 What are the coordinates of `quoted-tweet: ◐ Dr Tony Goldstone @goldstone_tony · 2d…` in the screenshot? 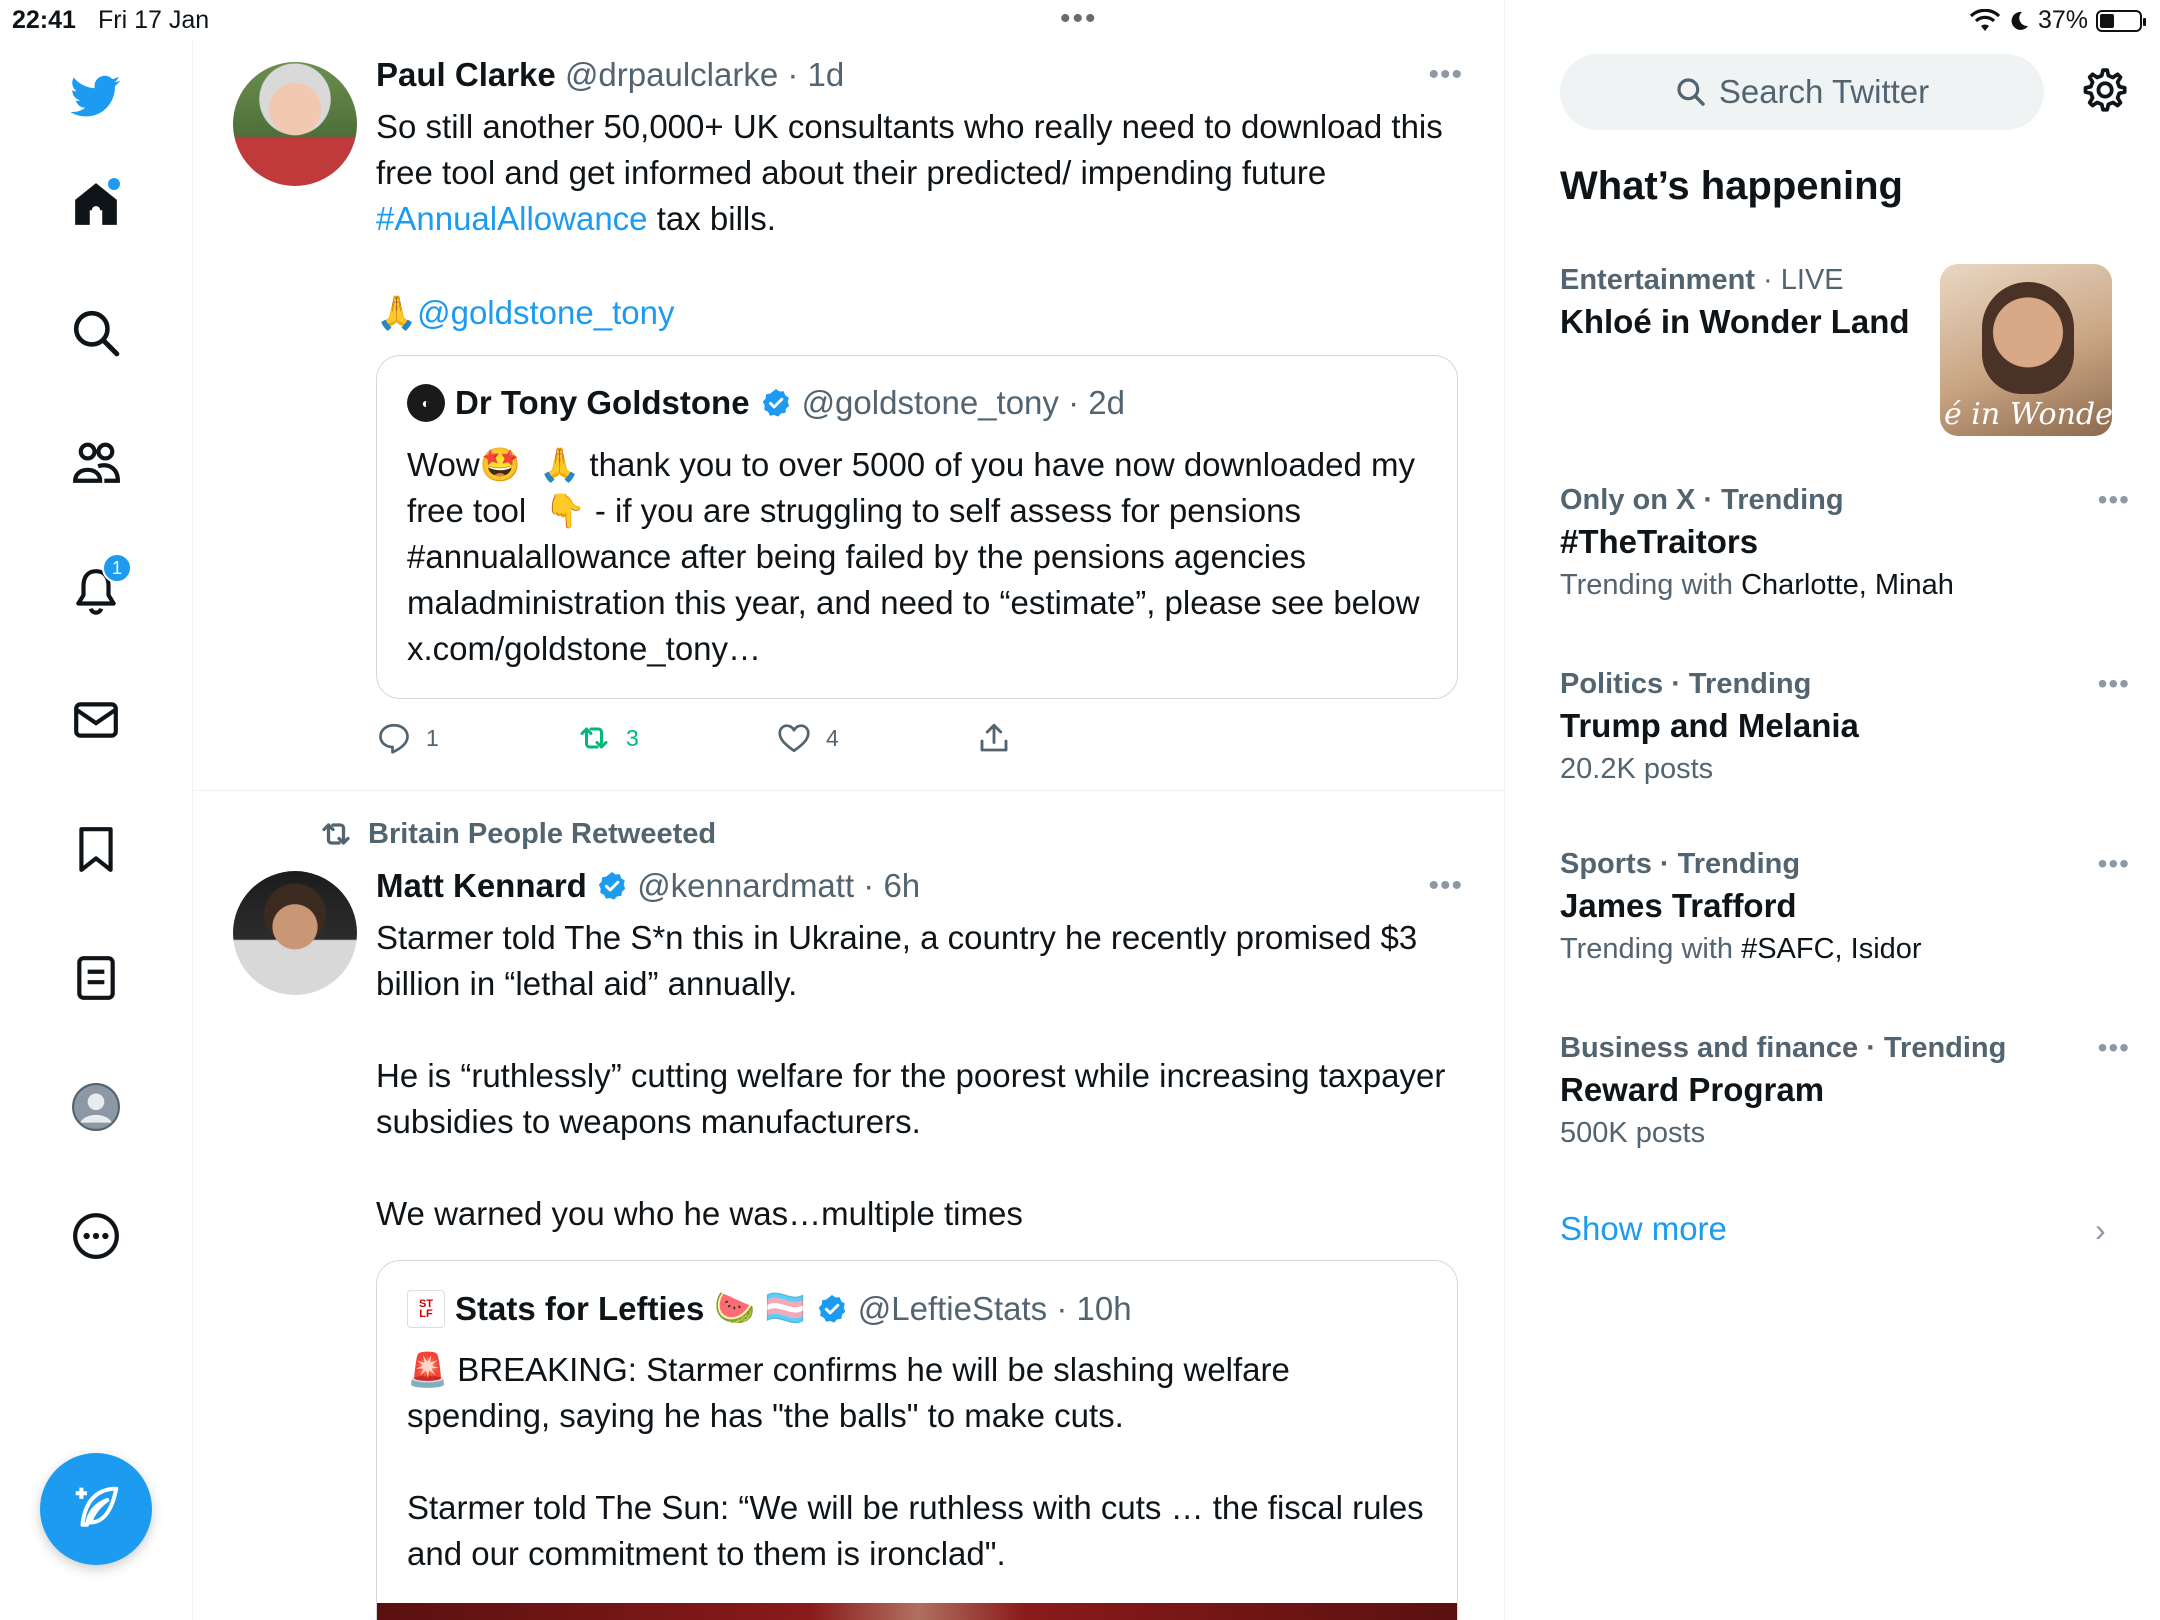 It's located at (917, 527).